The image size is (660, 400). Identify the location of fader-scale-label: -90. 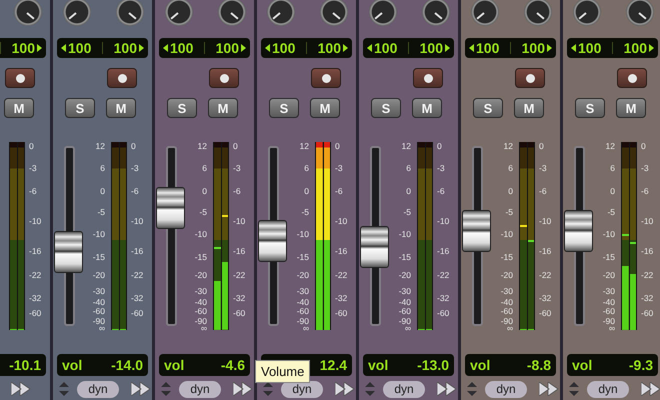
(506, 320).